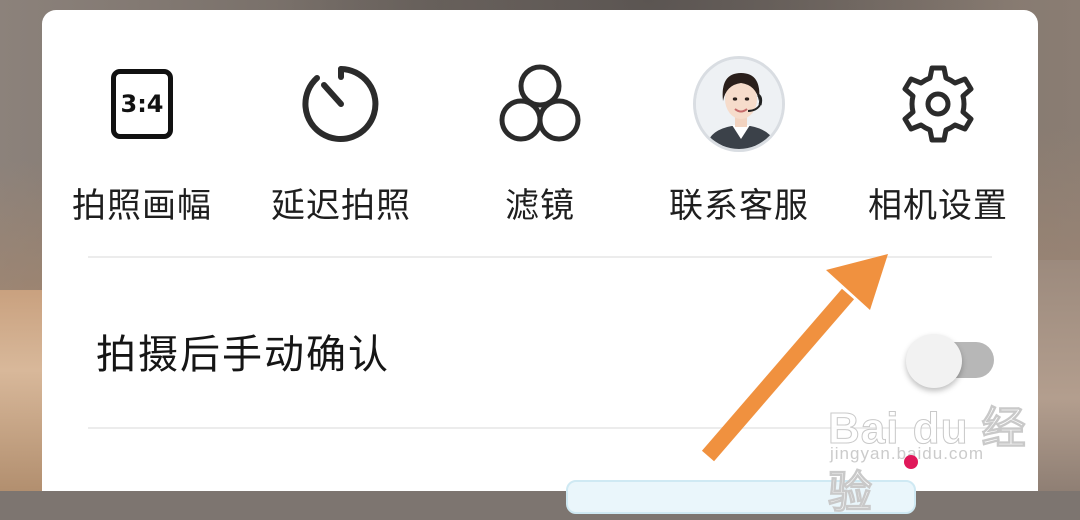 The width and height of the screenshot is (1080, 520). I want to click on divider-top, so click(540, 257).